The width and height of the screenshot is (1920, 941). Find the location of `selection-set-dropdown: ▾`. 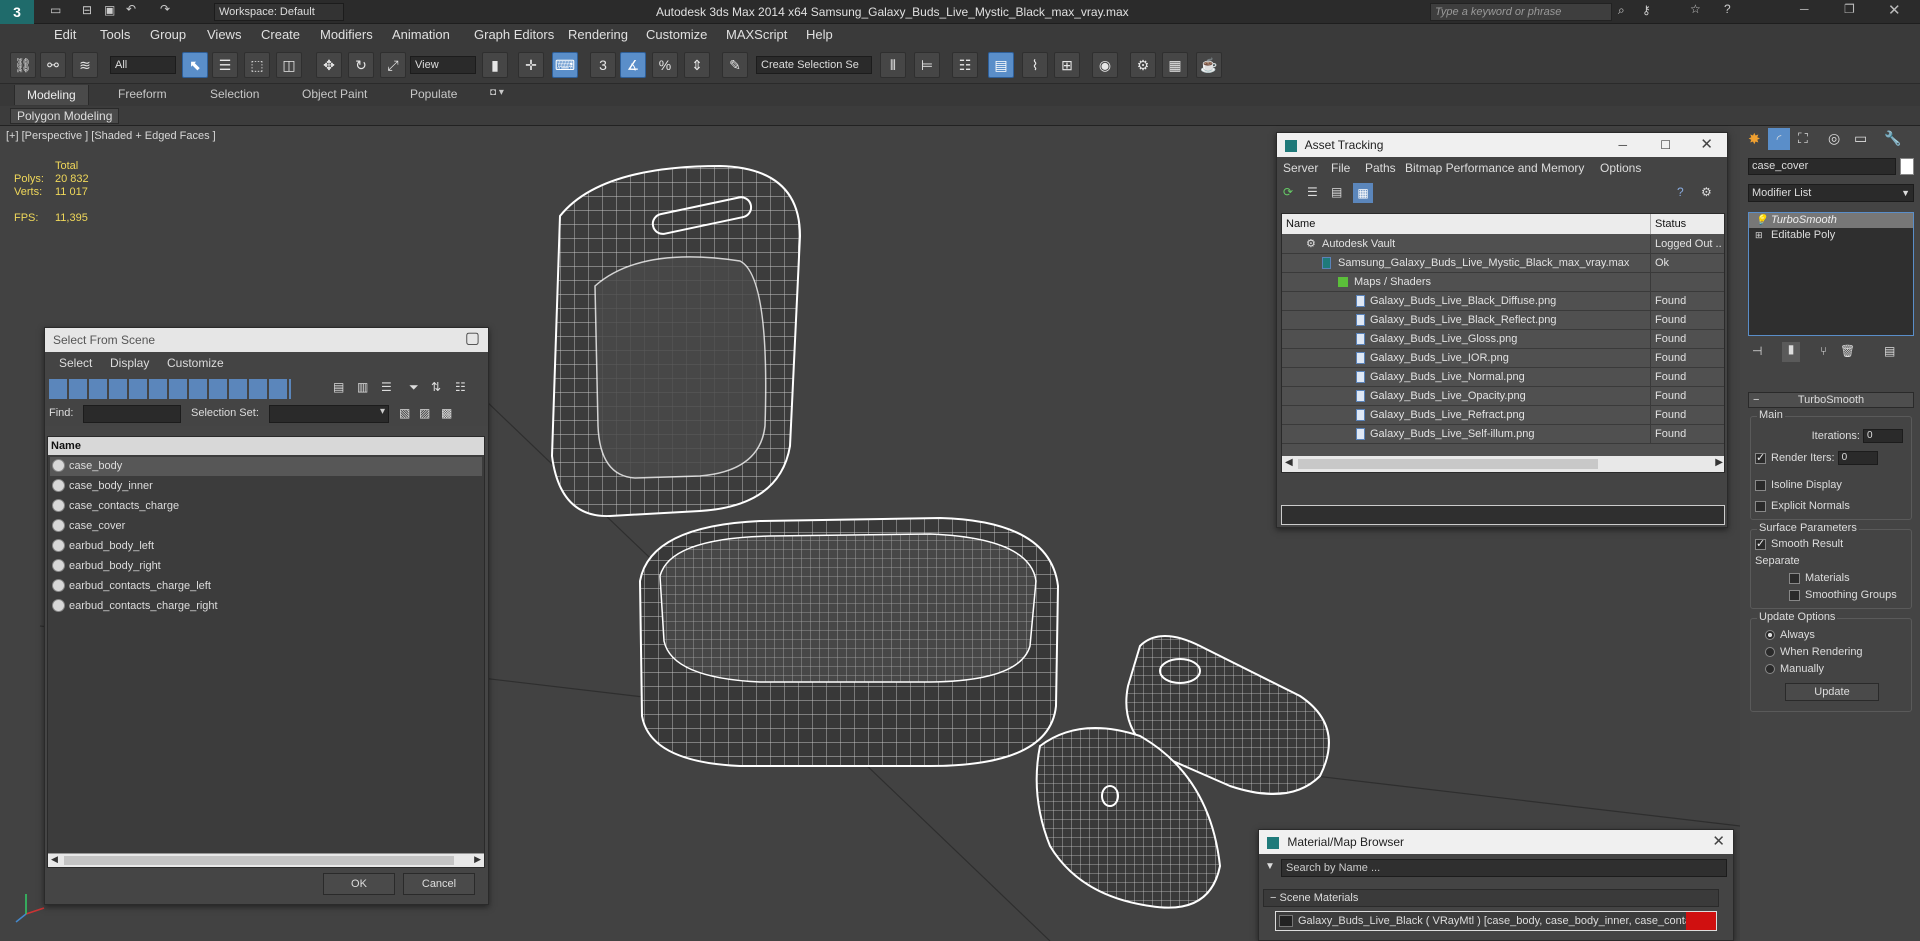

selection-set-dropdown: ▾ is located at coordinates (329, 414).